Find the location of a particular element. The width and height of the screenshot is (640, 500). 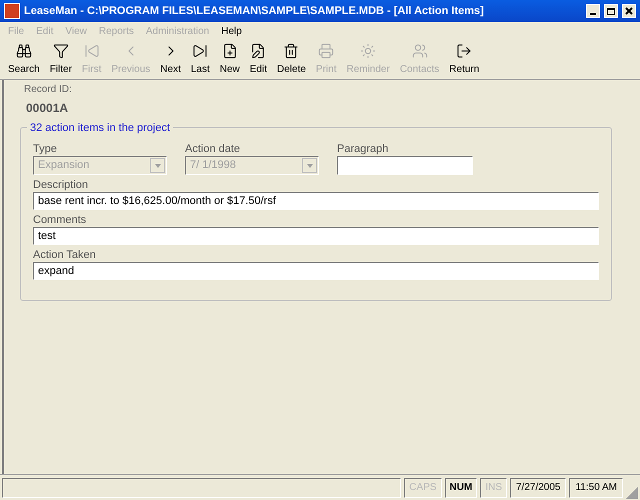

trash-icon is located at coordinates (291, 51).